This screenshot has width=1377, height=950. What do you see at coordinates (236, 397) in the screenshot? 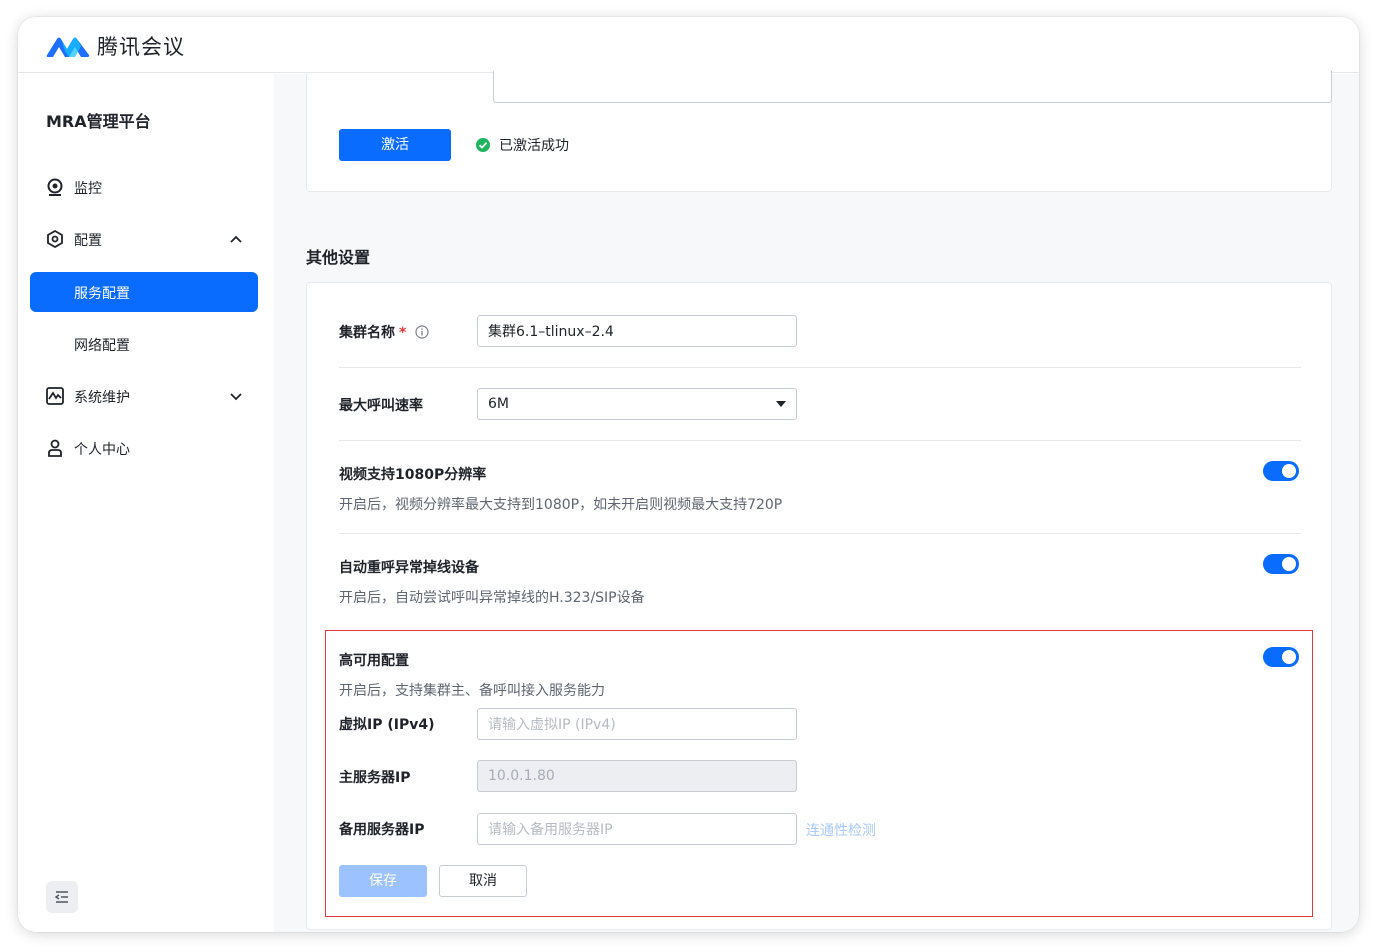
I see `chevron-down-icon` at bounding box center [236, 397].